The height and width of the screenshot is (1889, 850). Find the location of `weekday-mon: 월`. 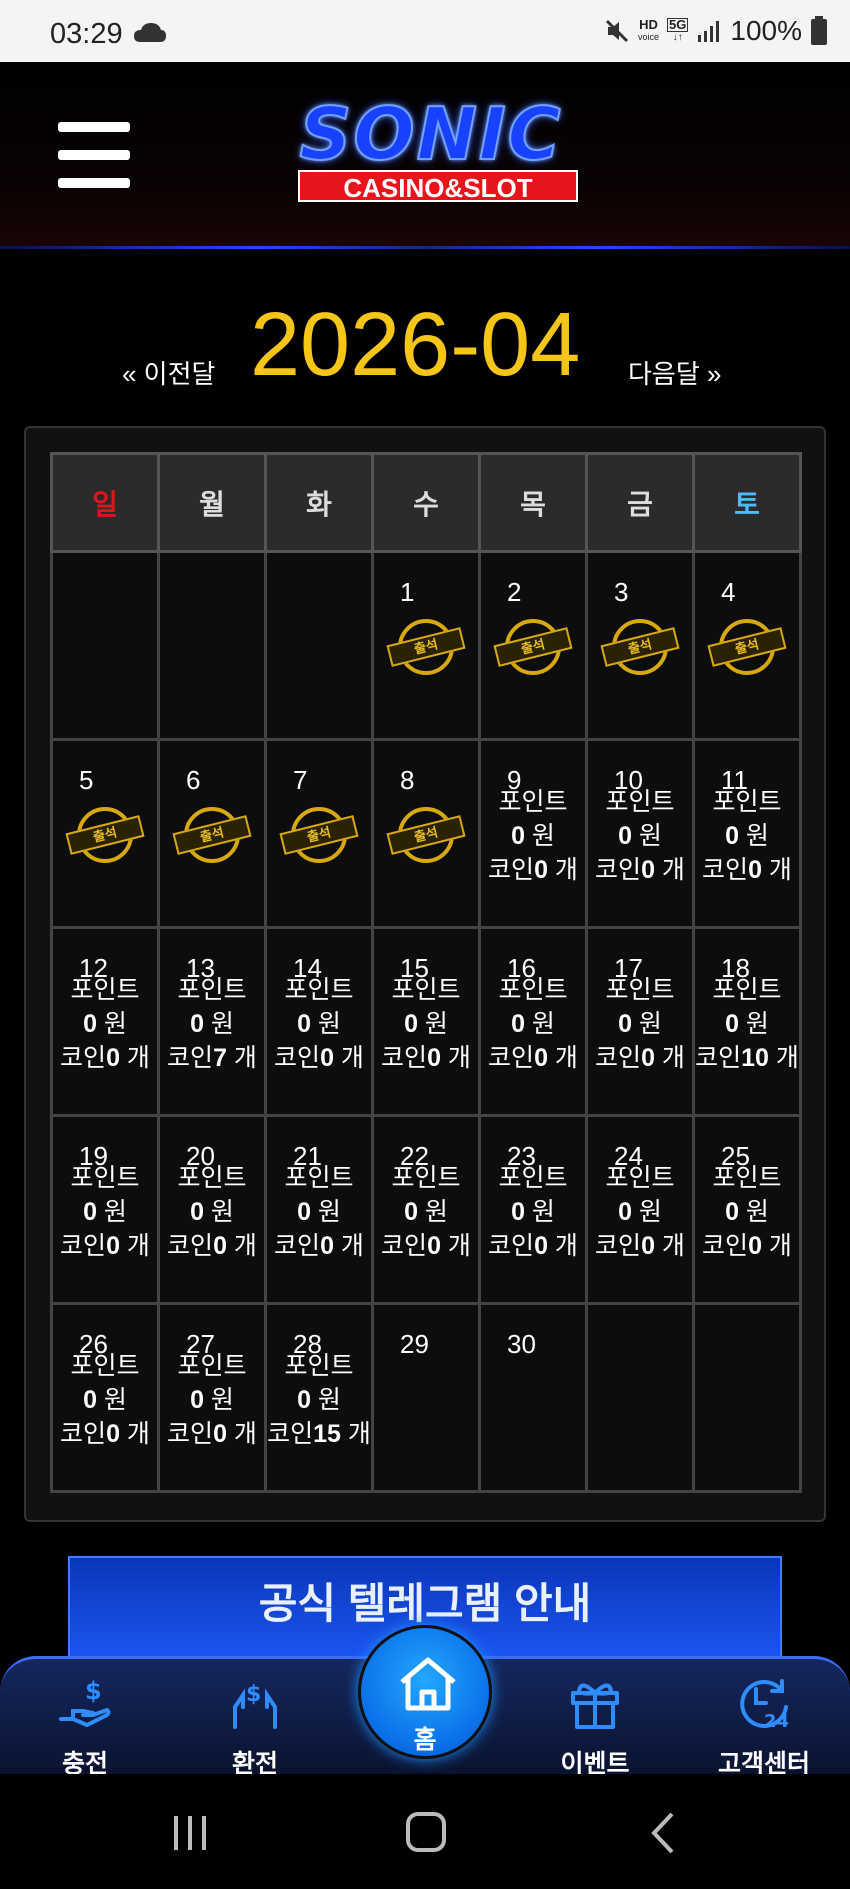

weekday-mon: 월 is located at coordinates (212, 502).